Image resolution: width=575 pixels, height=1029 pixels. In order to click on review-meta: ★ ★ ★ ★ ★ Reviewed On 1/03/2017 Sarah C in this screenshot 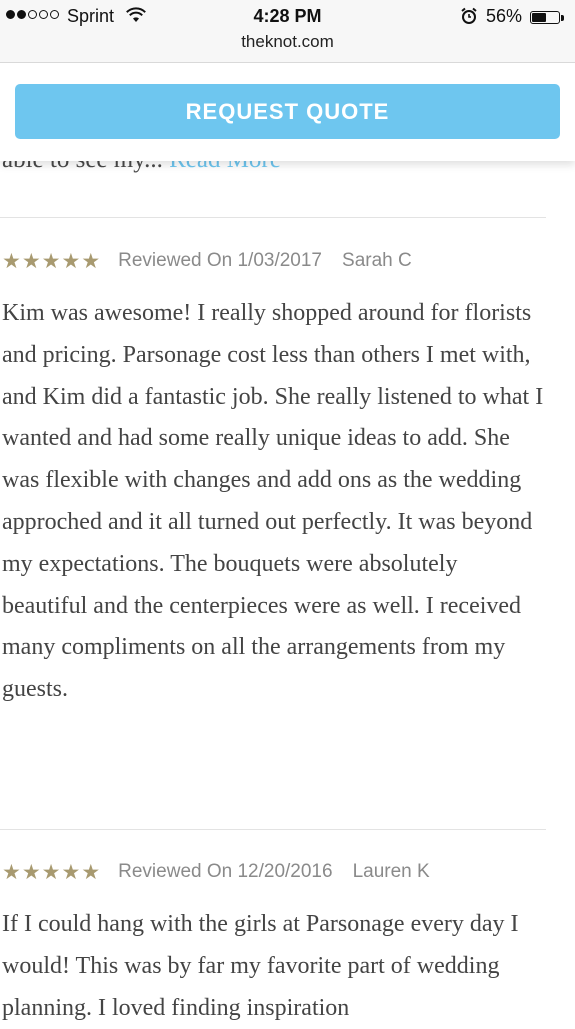, I will do `click(207, 261)`.